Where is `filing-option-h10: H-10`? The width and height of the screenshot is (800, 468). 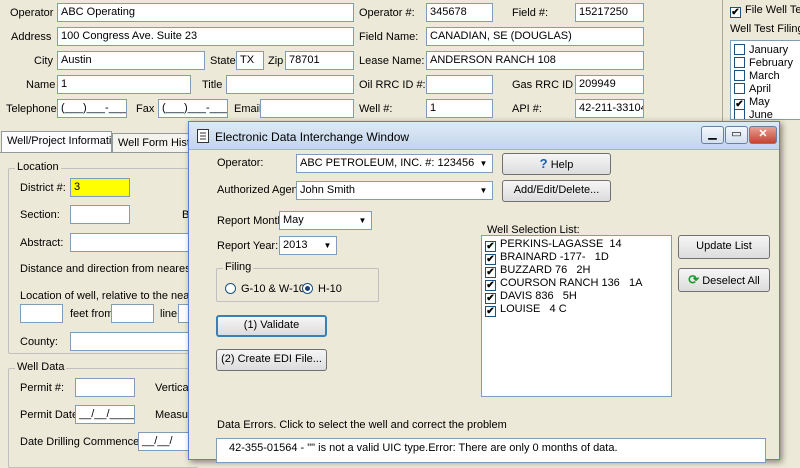
filing-option-h10: H-10 is located at coordinates (322, 289).